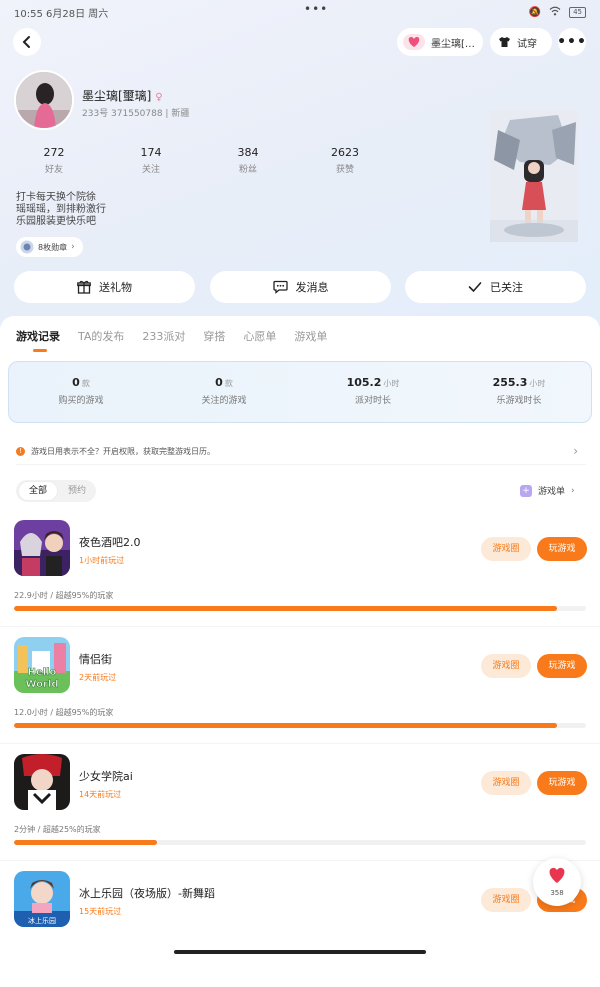  I want to click on game-last-played: 2天前玩过, so click(98, 677).